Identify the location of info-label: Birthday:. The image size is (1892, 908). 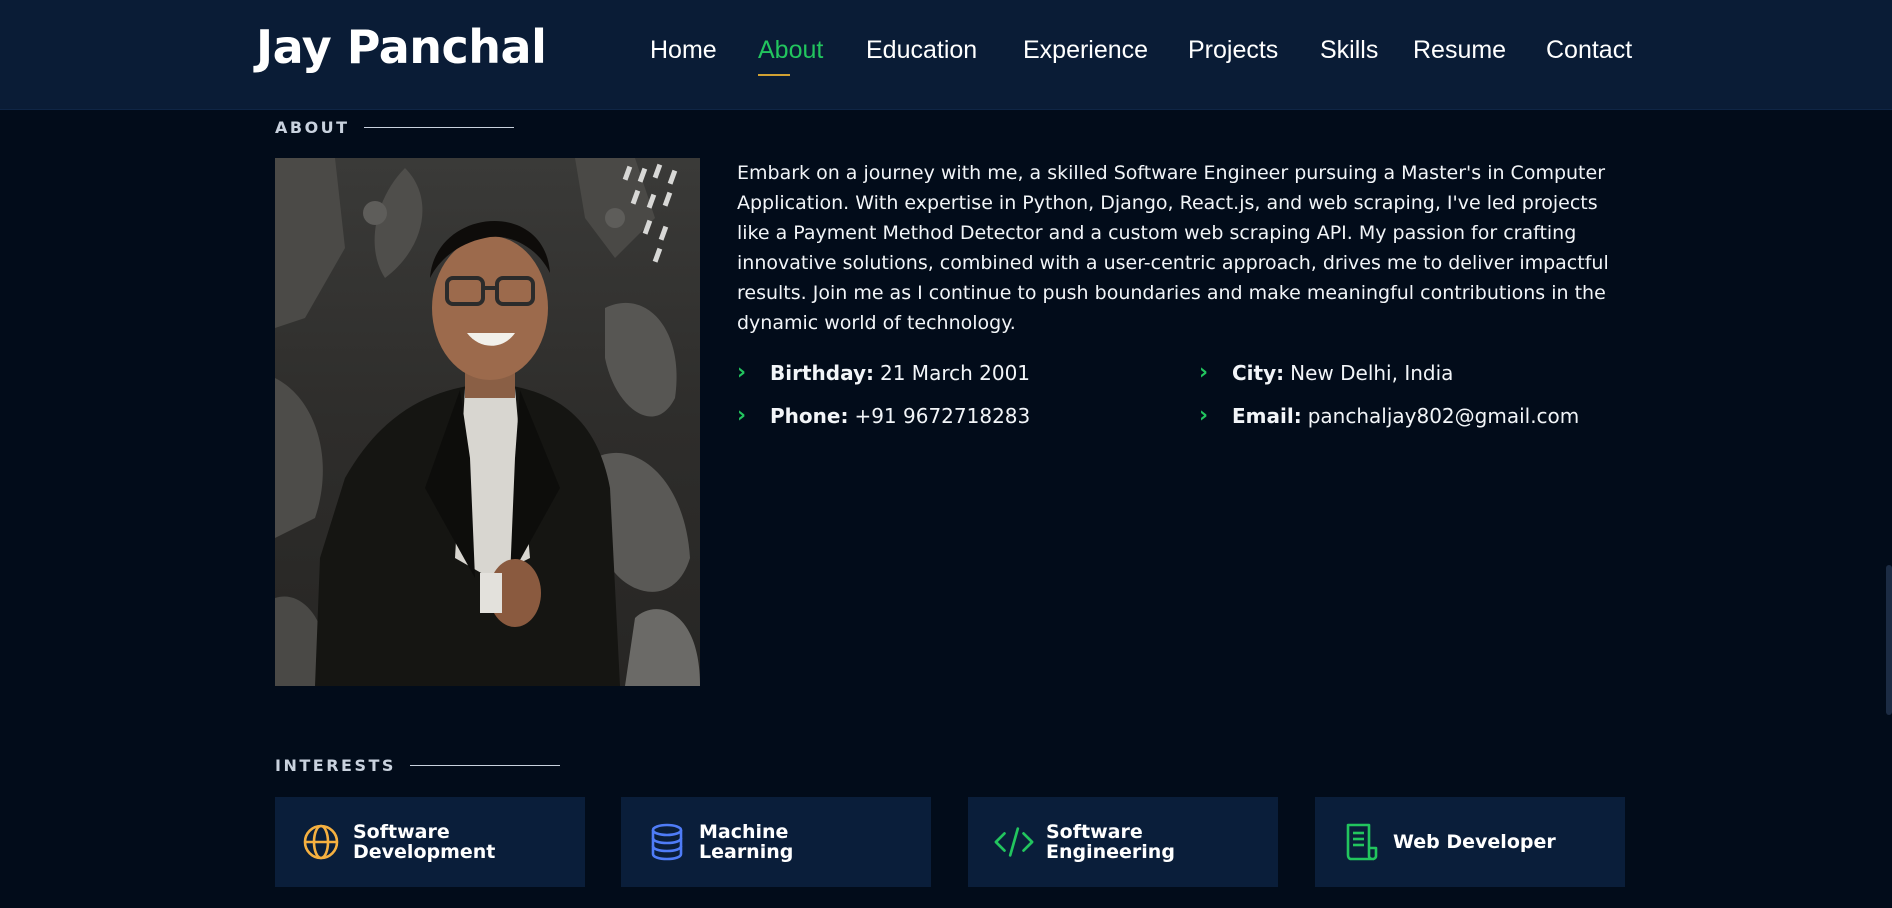
(822, 372).